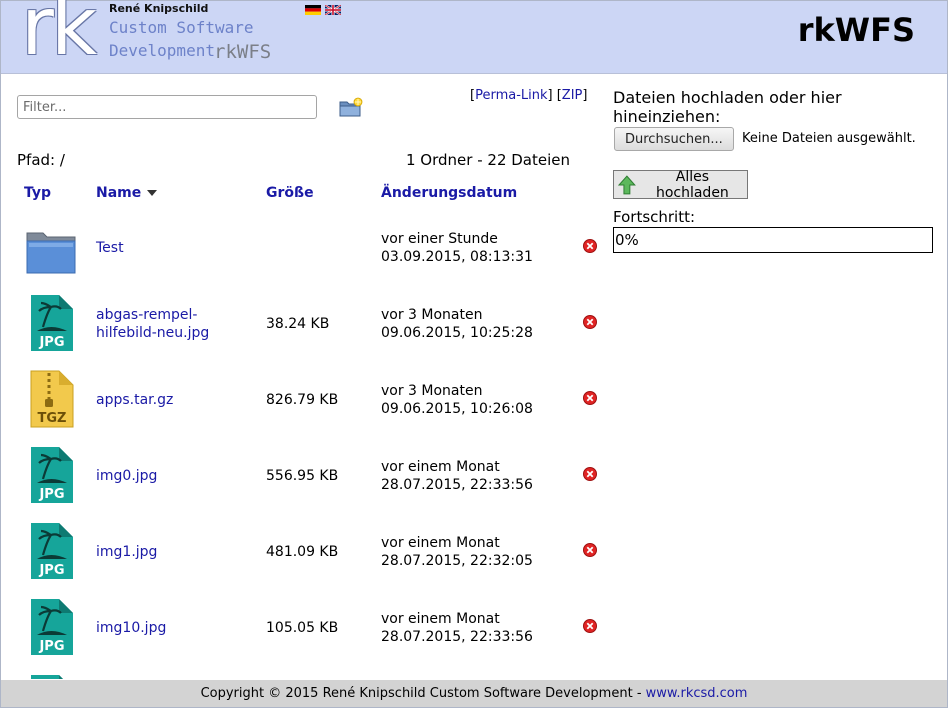  What do you see at coordinates (313, 10) in the screenshot?
I see `german-flag-icon` at bounding box center [313, 10].